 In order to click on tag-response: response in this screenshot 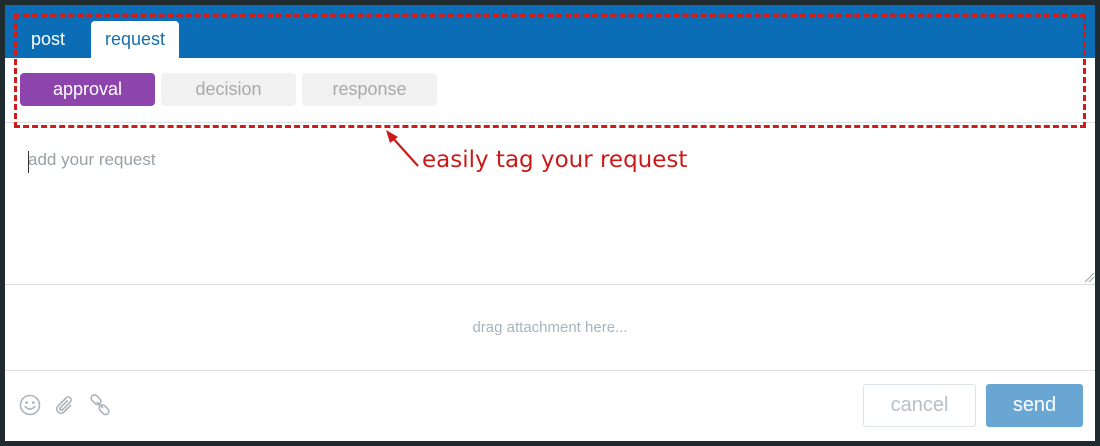, I will do `click(369, 89)`.